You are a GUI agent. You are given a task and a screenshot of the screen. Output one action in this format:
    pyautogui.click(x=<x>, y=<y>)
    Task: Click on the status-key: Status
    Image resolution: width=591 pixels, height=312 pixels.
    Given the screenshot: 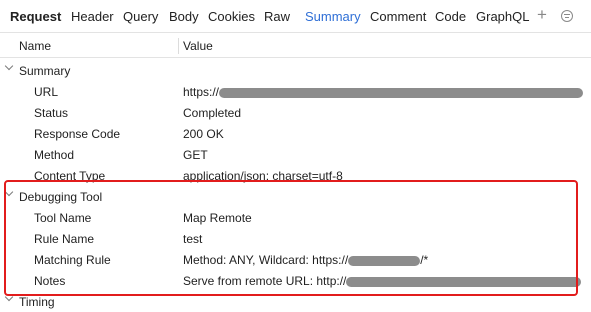 What is the action you would take?
    pyautogui.click(x=51, y=113)
    